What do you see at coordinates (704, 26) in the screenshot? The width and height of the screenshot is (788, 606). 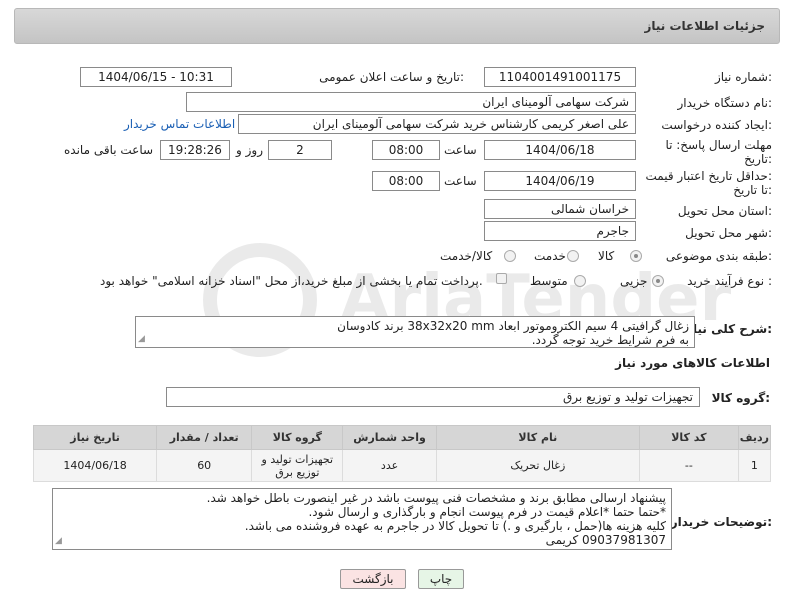 I see `page-title: جزئیات اطلاعات نیاز` at bounding box center [704, 26].